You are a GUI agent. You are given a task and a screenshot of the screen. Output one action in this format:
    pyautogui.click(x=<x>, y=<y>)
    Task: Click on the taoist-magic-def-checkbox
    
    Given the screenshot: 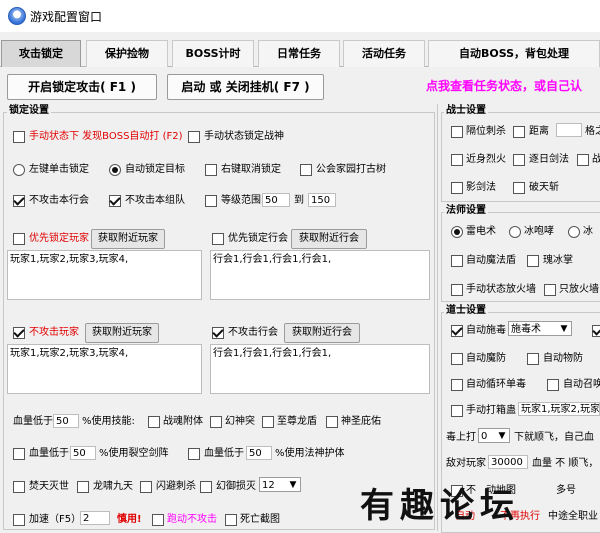 What is the action you would take?
    pyautogui.click(x=457, y=359)
    